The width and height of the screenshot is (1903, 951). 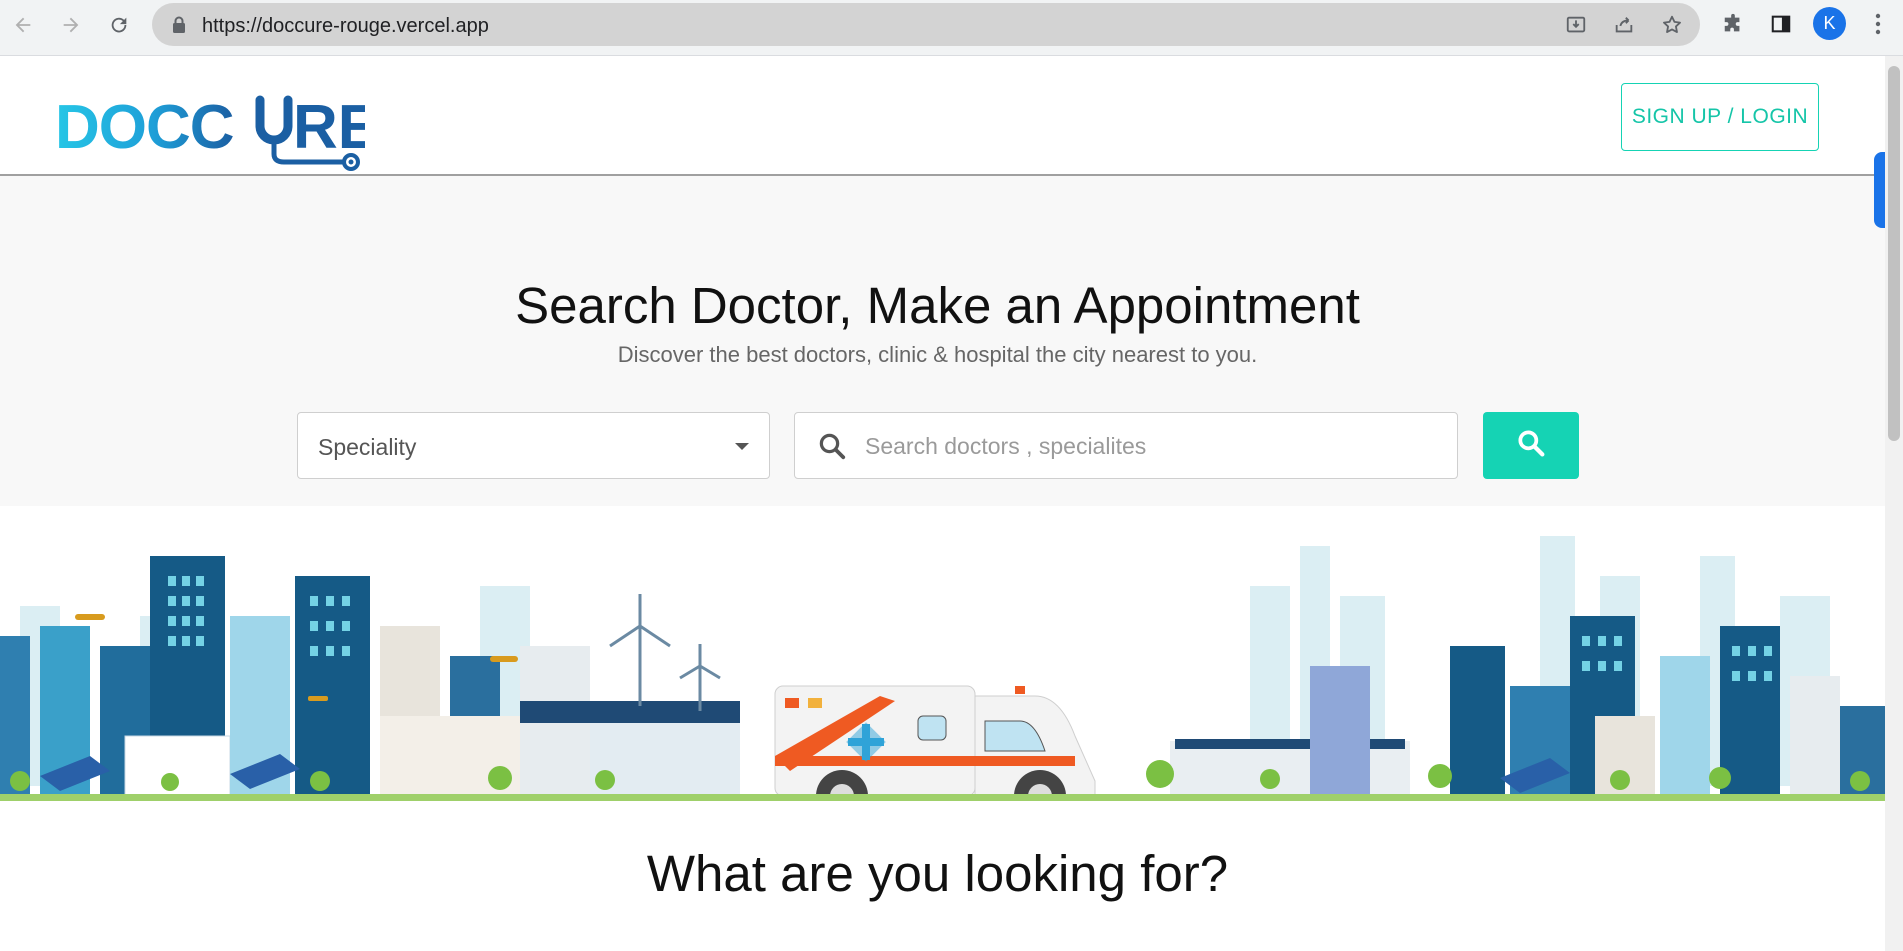 What do you see at coordinates (71, 25) in the screenshot?
I see `forward-icon` at bounding box center [71, 25].